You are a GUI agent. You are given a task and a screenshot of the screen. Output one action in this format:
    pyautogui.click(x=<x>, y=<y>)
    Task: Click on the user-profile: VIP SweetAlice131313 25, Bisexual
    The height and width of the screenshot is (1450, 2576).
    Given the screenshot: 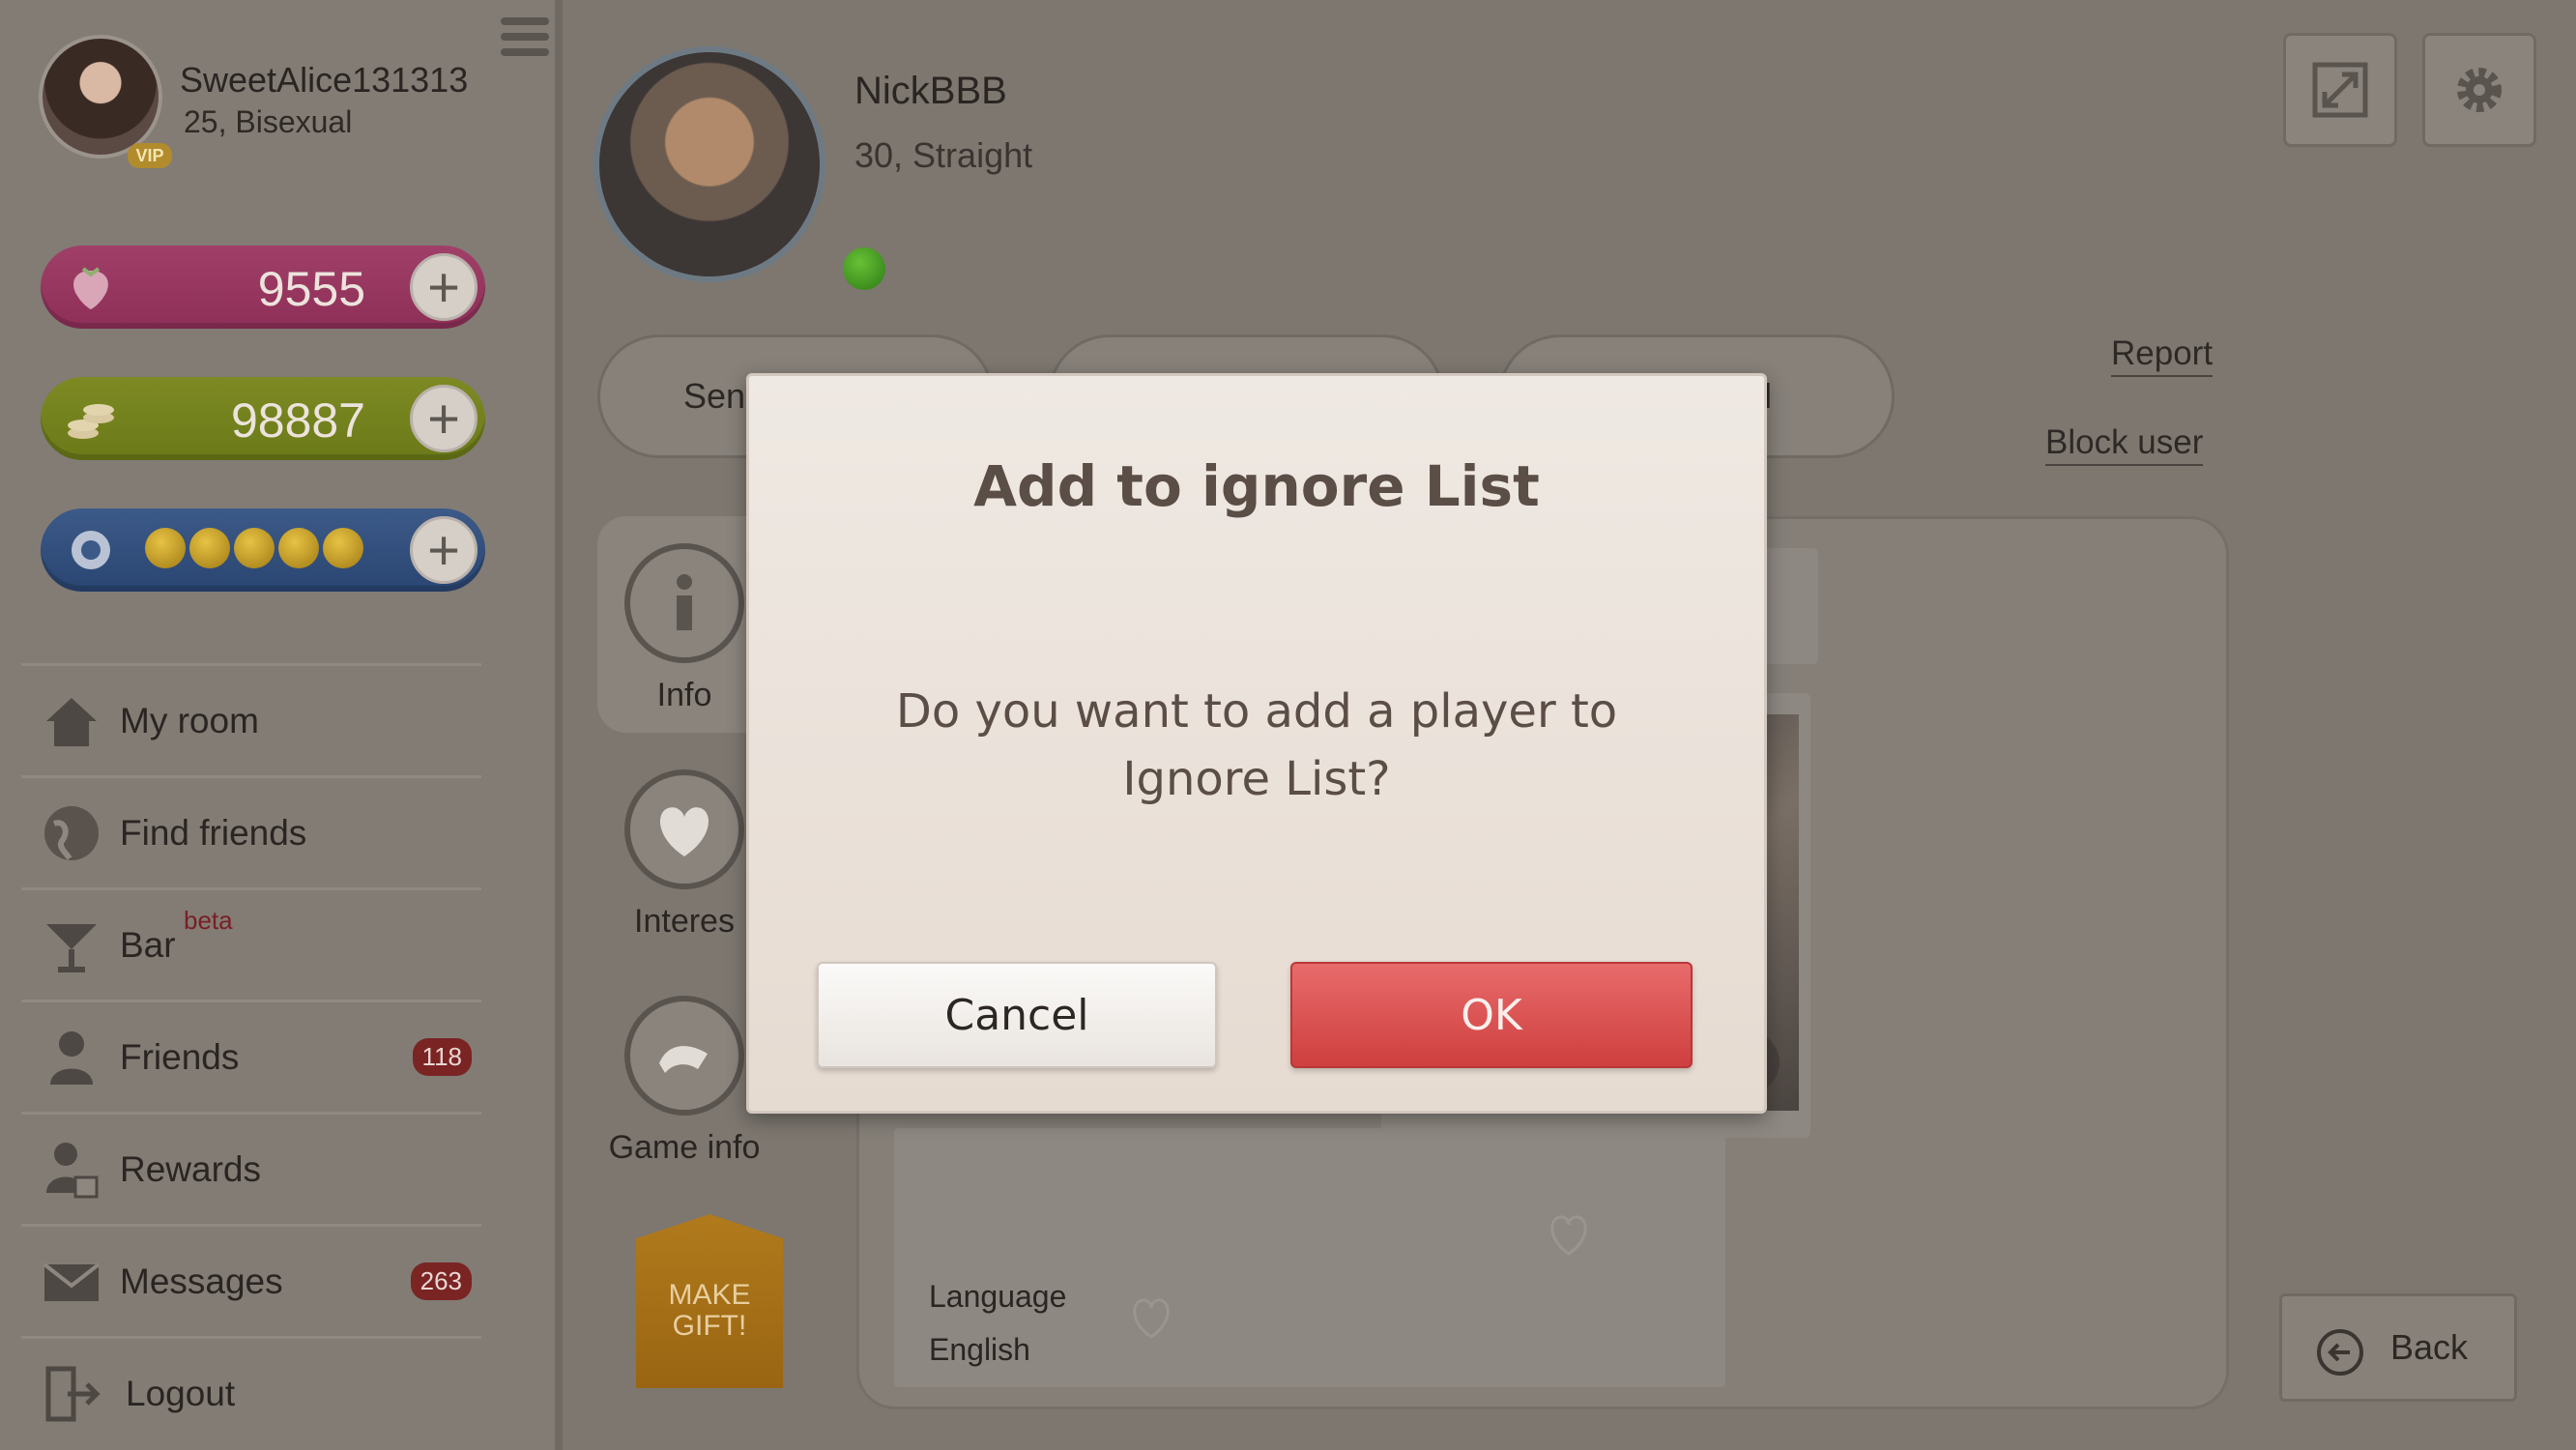 What is the action you would take?
    pyautogui.click(x=290, y=107)
    